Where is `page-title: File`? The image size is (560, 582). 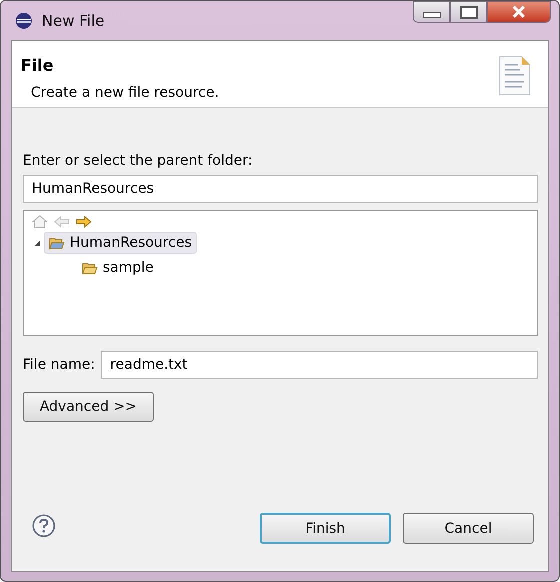
page-title: File is located at coordinates (38, 65).